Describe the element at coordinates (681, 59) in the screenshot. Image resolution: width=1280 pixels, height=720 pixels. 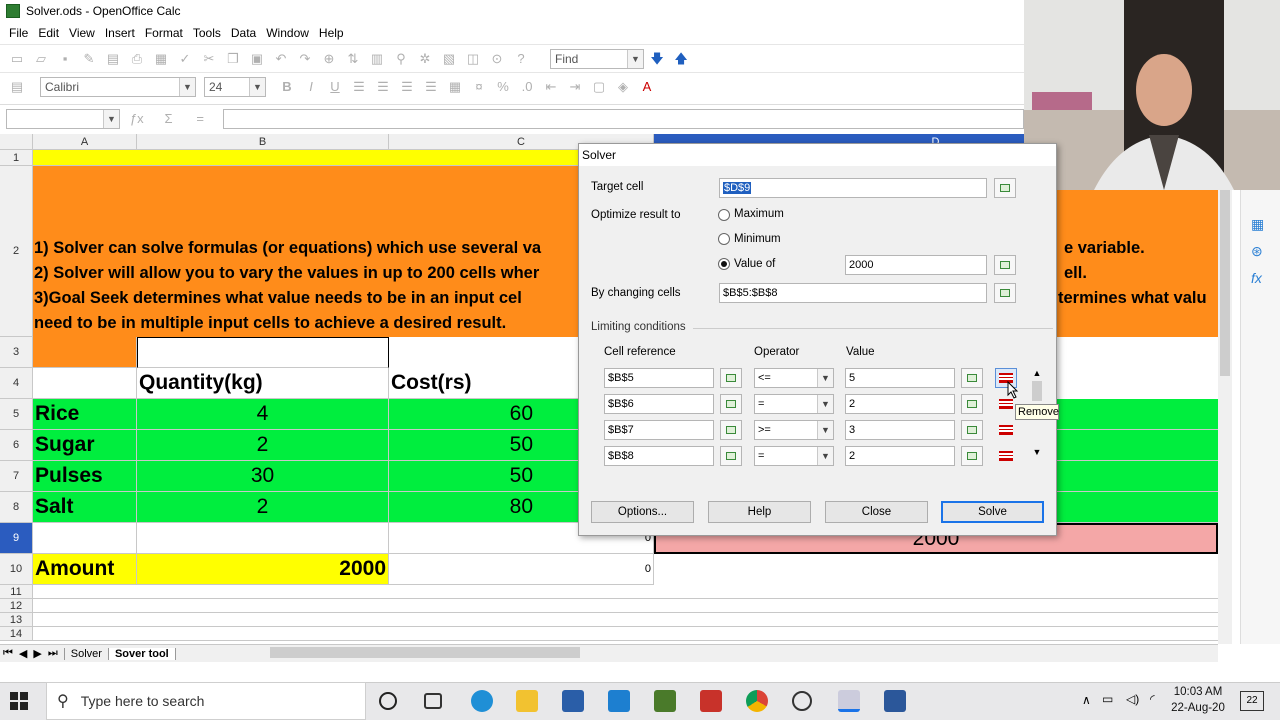
I see `find-previous-icon: 🡅` at that location.